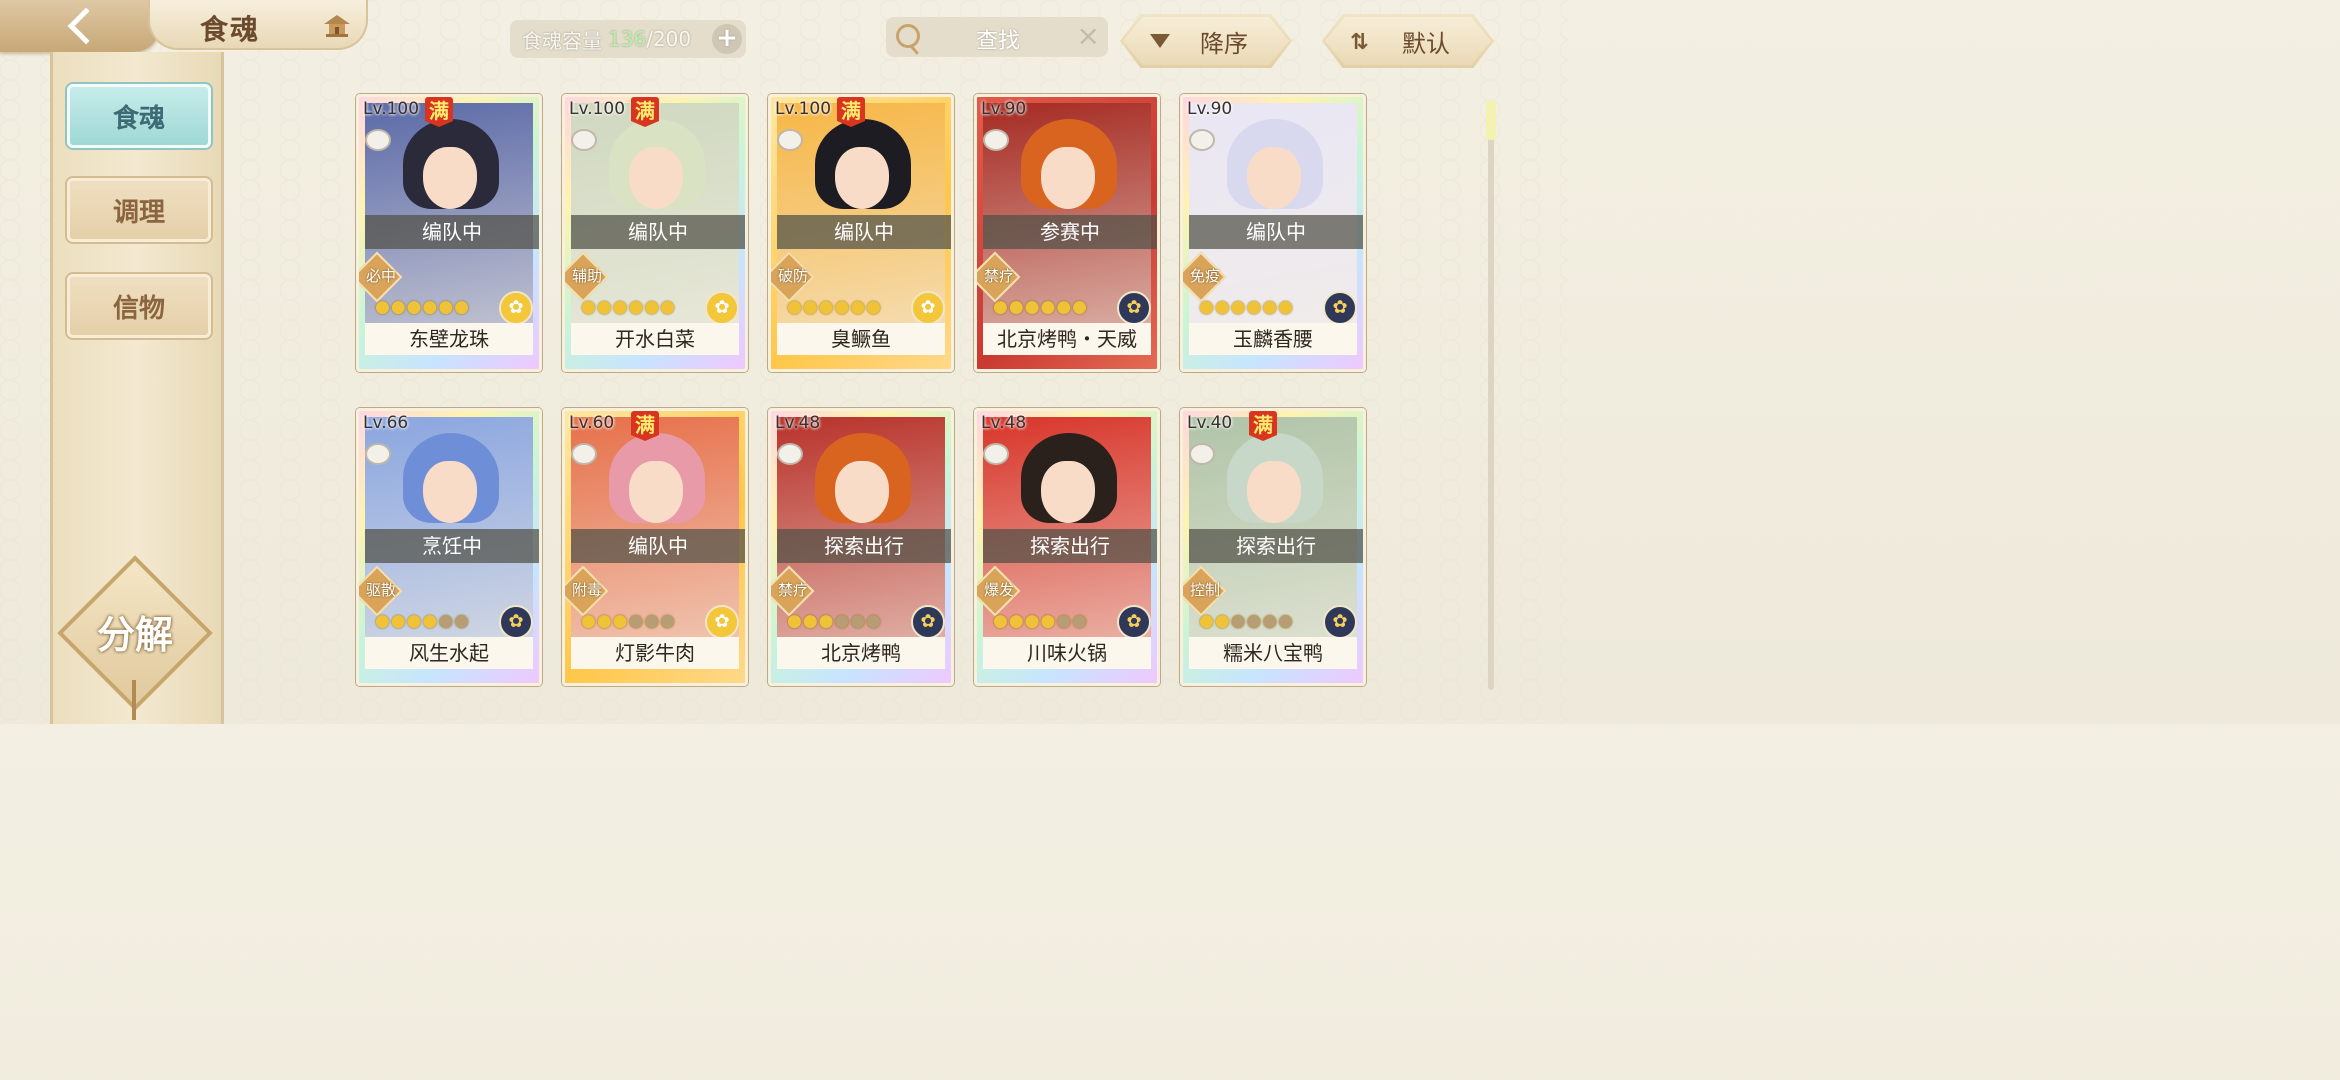 This screenshot has width=2340, height=1080. Describe the element at coordinates (139, 210) in the screenshot. I see `tab-conditioning: 调理` at that location.